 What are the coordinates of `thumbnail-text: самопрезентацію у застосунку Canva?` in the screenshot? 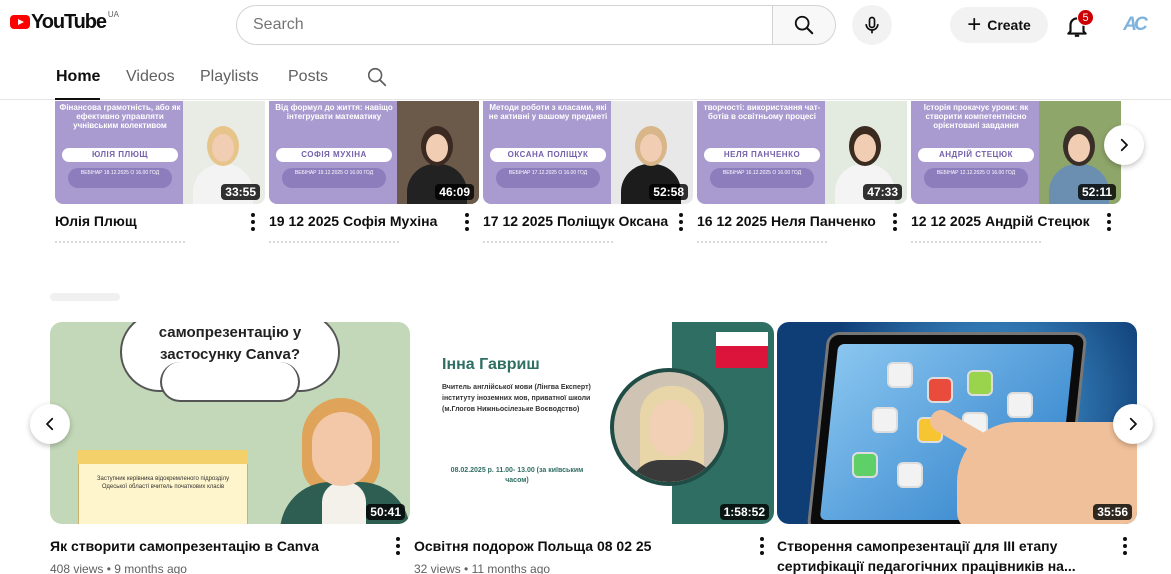 It's located at (230, 343).